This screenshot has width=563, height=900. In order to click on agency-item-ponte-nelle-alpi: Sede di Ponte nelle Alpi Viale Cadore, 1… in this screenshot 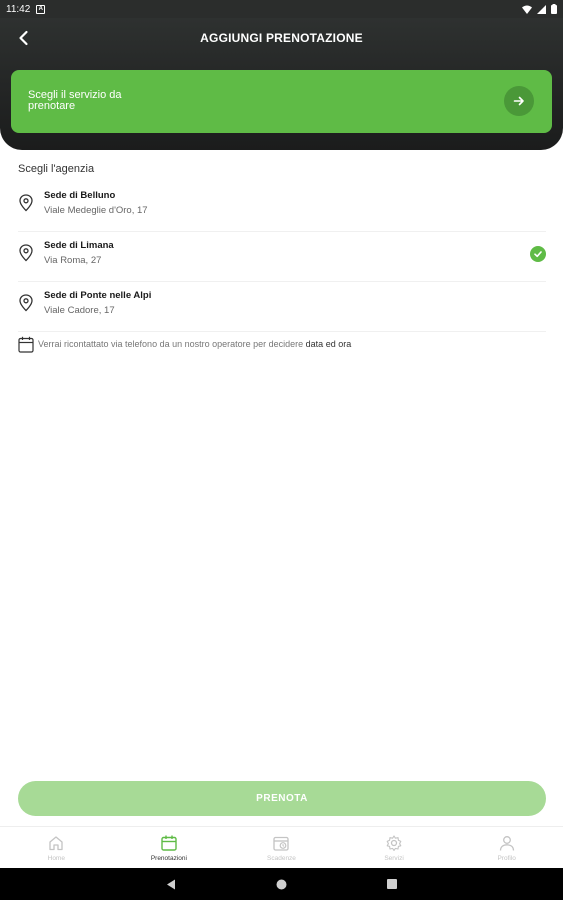, I will do `click(282, 310)`.